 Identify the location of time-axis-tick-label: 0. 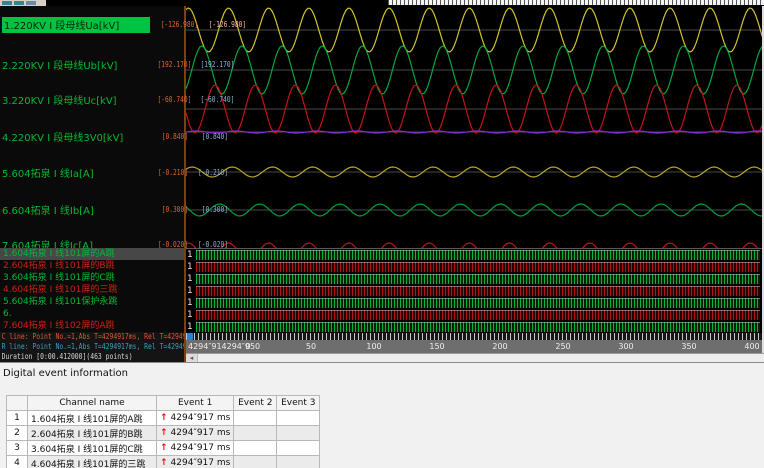
(248, 346).